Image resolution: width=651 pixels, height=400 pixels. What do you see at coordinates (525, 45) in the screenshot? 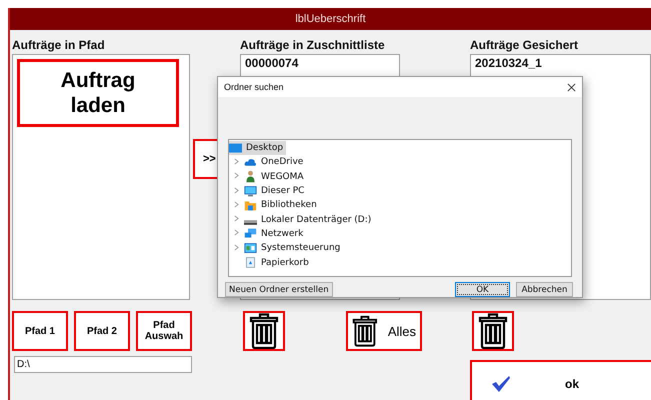
I see `list-label: Aufträge Gesichert` at bounding box center [525, 45].